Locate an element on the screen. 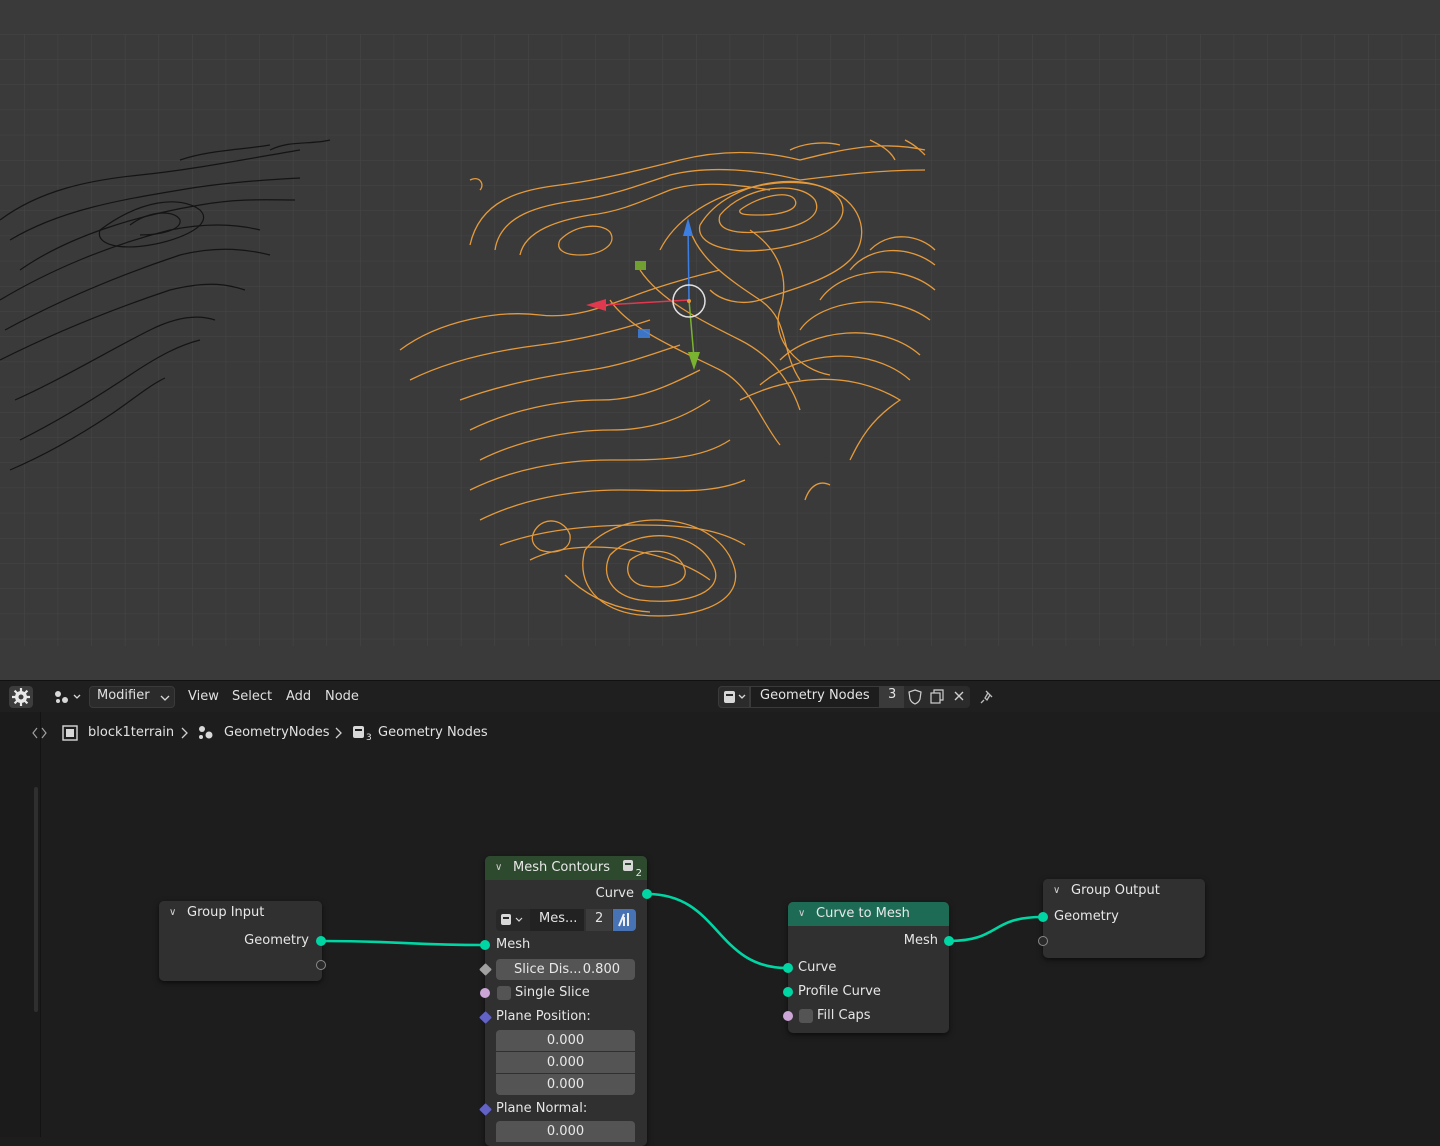  breadcrumb-modifier: GeometryNodes is located at coordinates (277, 732).